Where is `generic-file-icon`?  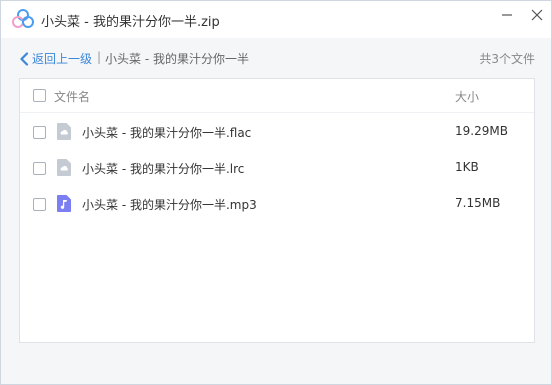
generic-file-icon is located at coordinates (64, 167).